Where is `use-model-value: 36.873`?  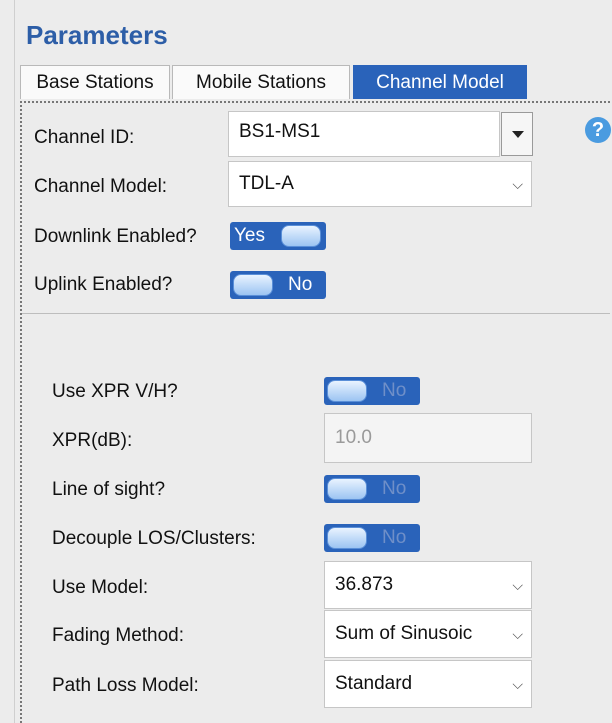 use-model-value: 36.873 is located at coordinates (364, 584).